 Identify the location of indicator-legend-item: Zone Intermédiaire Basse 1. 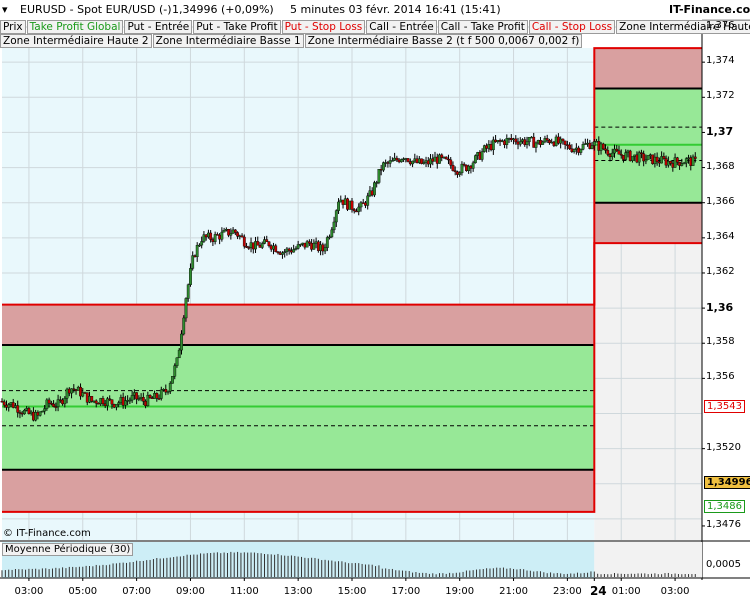
(228, 41).